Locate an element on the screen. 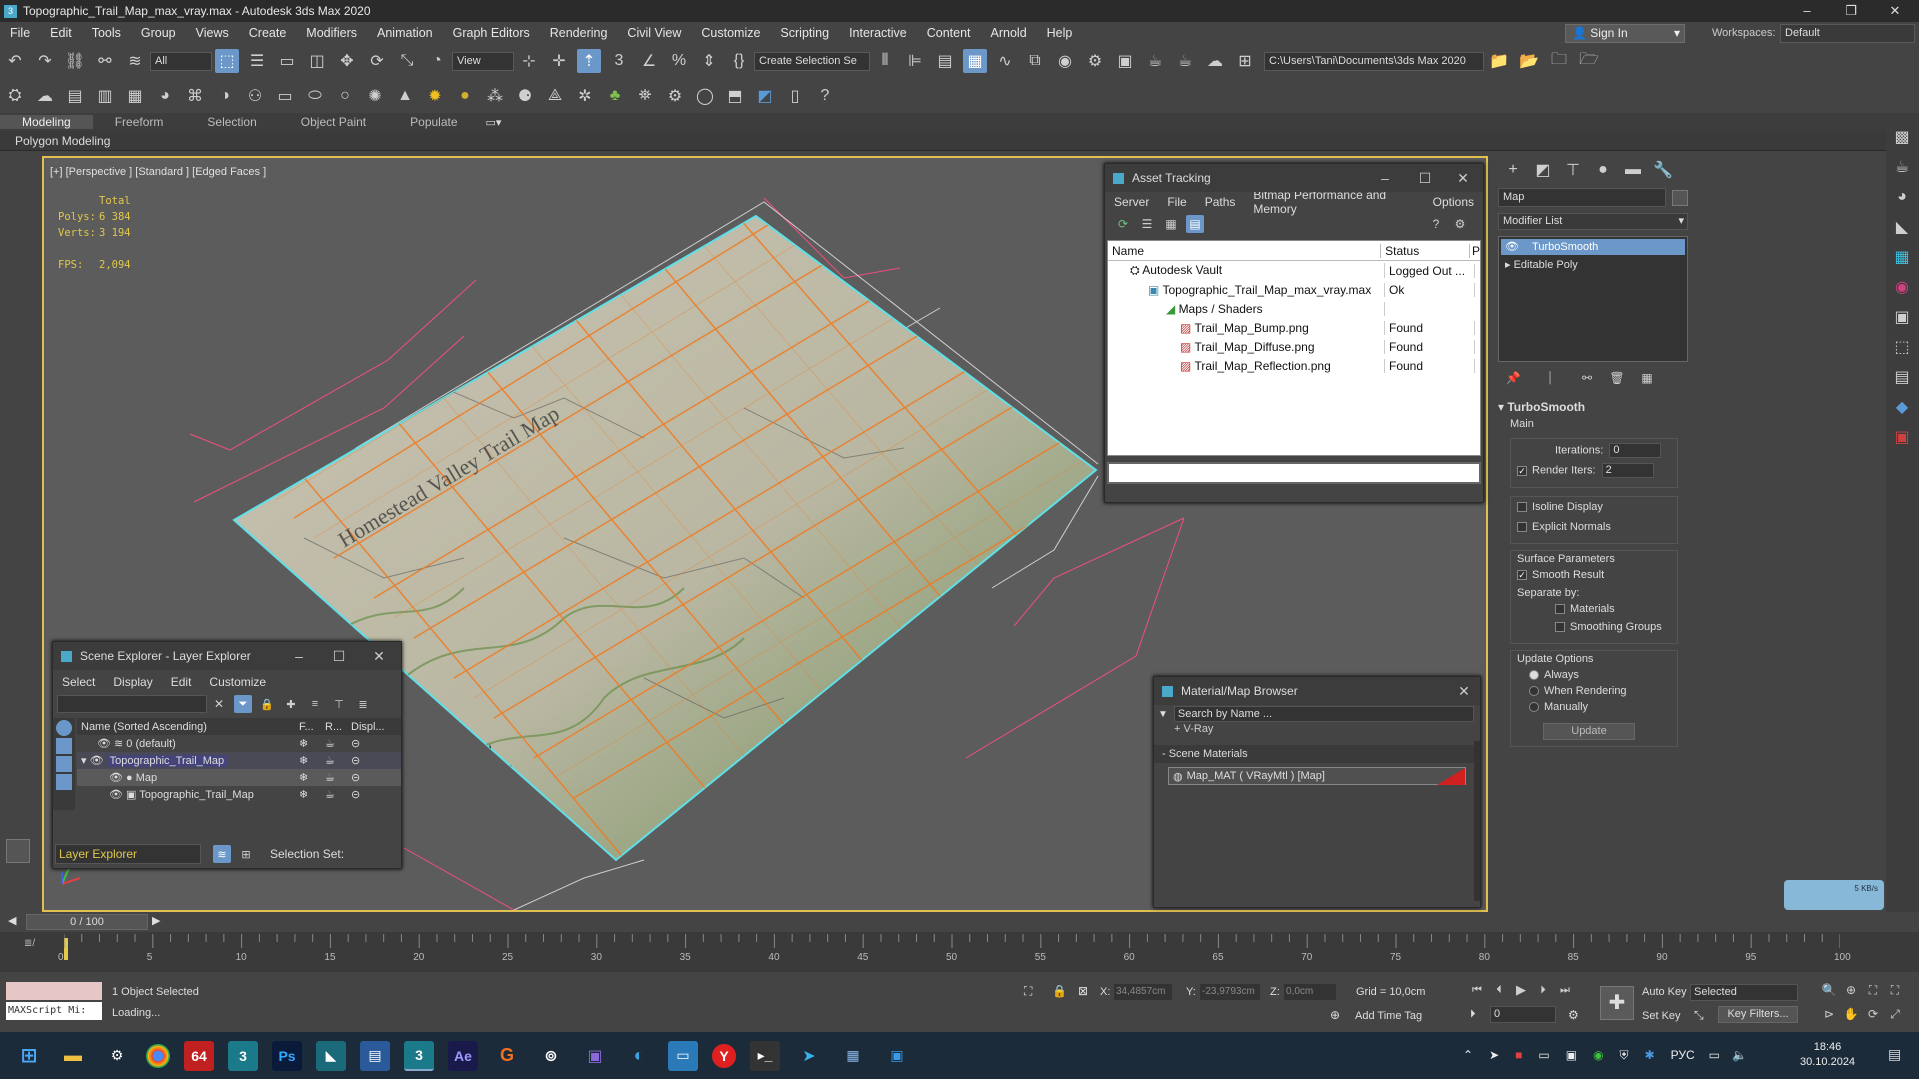 The image size is (1919, 1079). scrollbar is located at coordinates (1477, 821).